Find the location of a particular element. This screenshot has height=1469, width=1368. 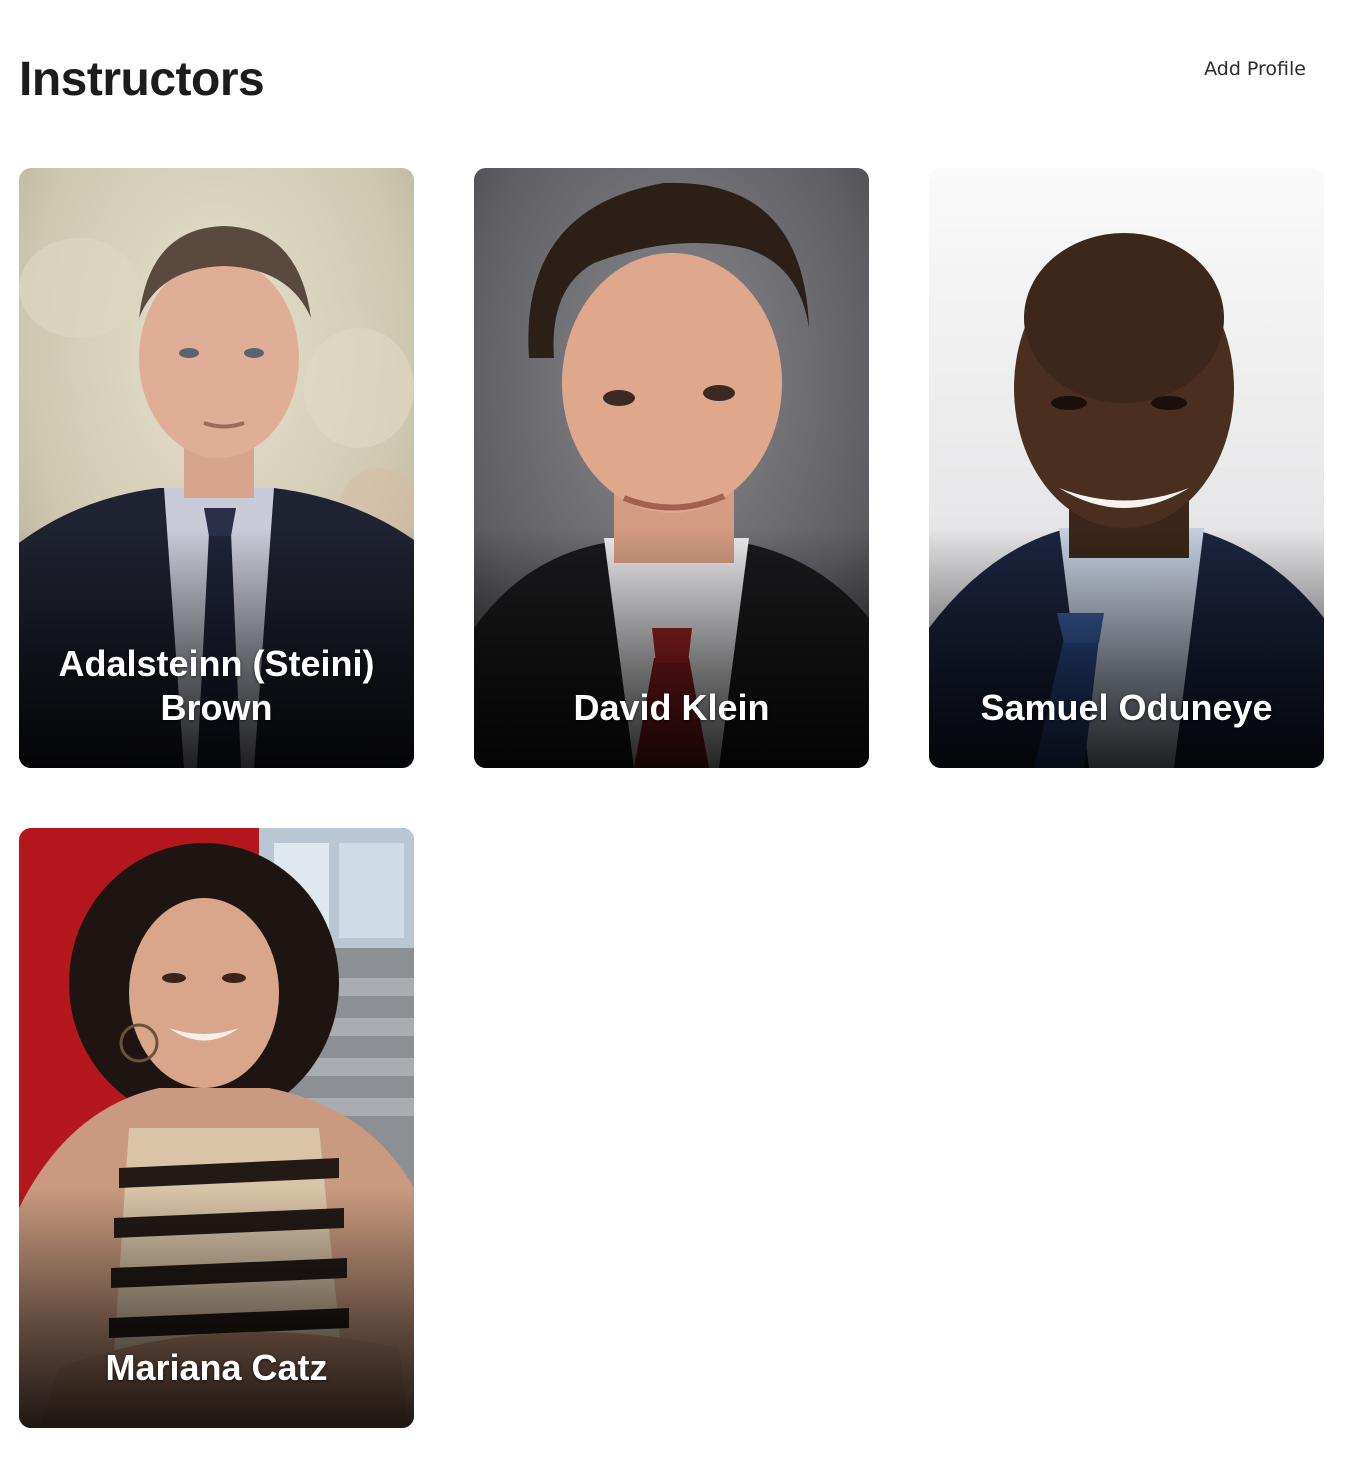

add-profile-button: Add Profile is located at coordinates (1255, 69).